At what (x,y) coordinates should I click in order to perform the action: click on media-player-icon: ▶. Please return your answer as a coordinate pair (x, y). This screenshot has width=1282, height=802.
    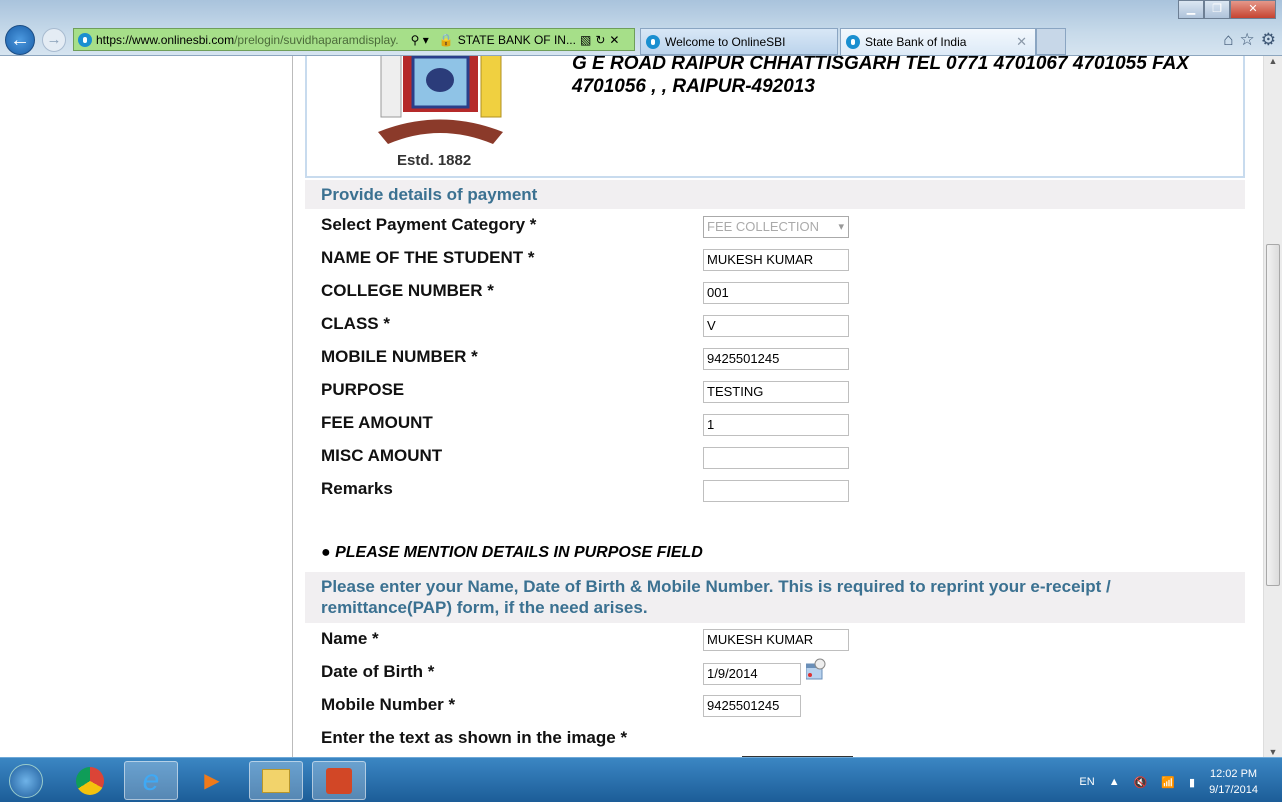
    Looking at the image, I should click on (212, 781).